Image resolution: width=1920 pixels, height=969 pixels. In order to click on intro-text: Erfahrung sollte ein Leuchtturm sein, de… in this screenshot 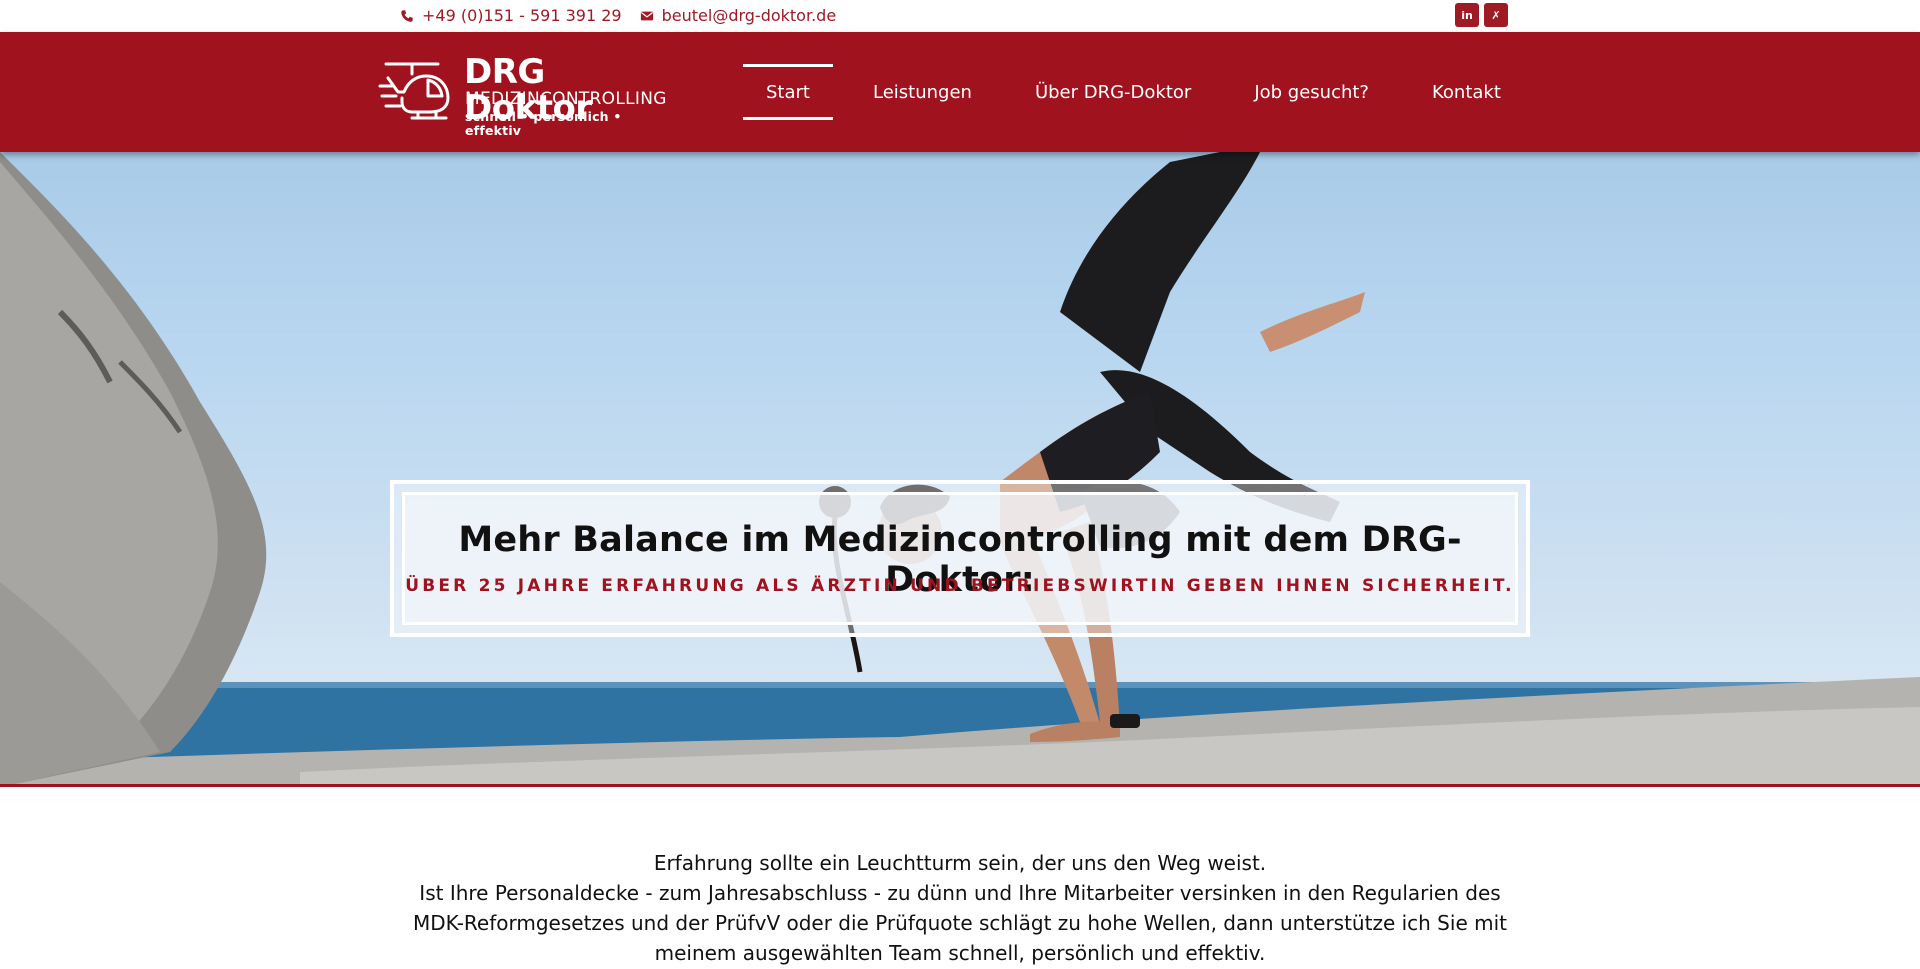, I will do `click(960, 908)`.